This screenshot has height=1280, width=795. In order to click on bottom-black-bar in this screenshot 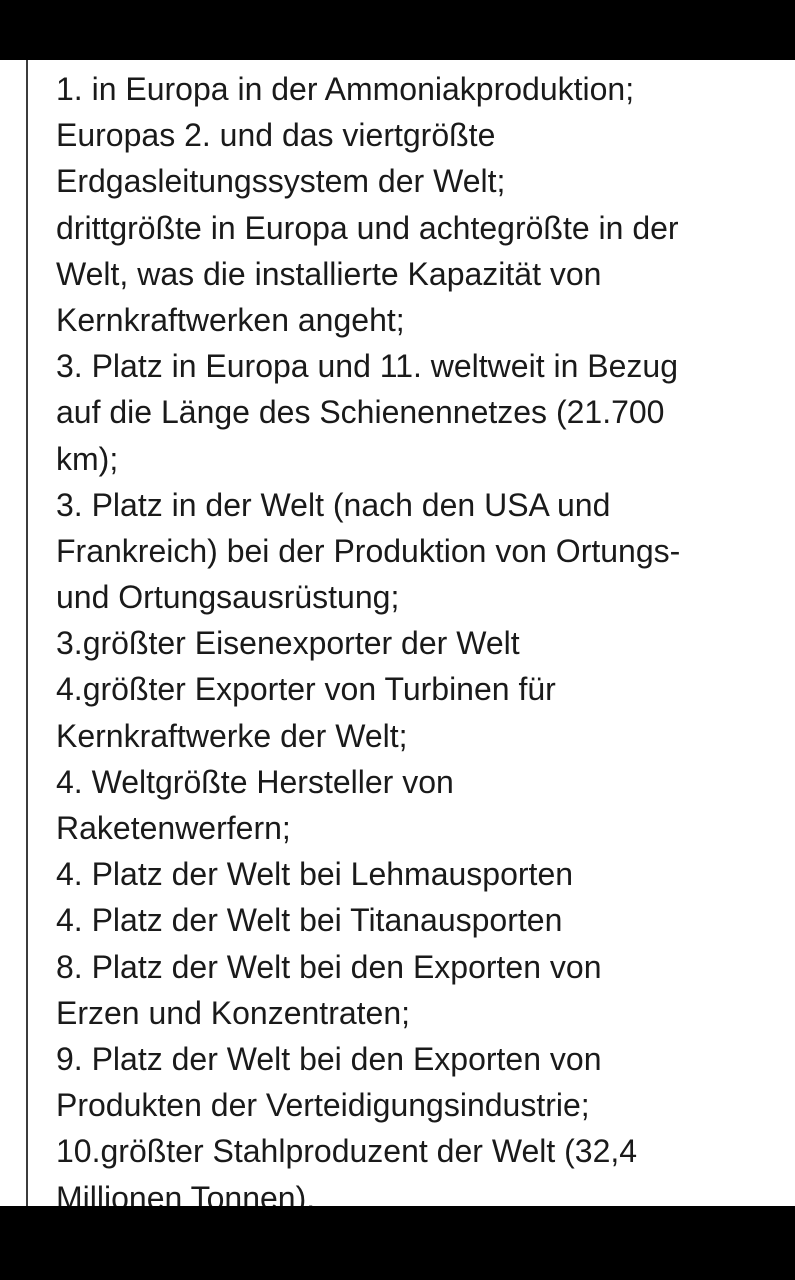, I will do `click(397, 1243)`.